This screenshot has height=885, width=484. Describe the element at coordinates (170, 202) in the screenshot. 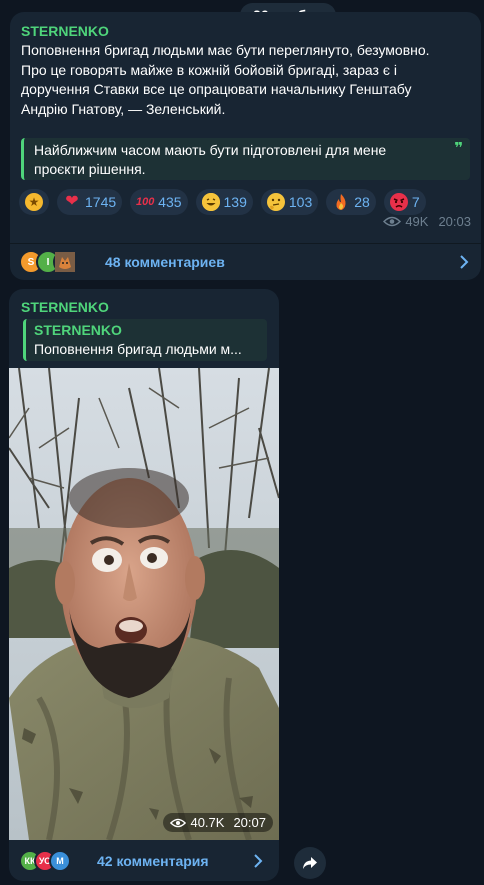

I see `reaction-count: 435` at that location.